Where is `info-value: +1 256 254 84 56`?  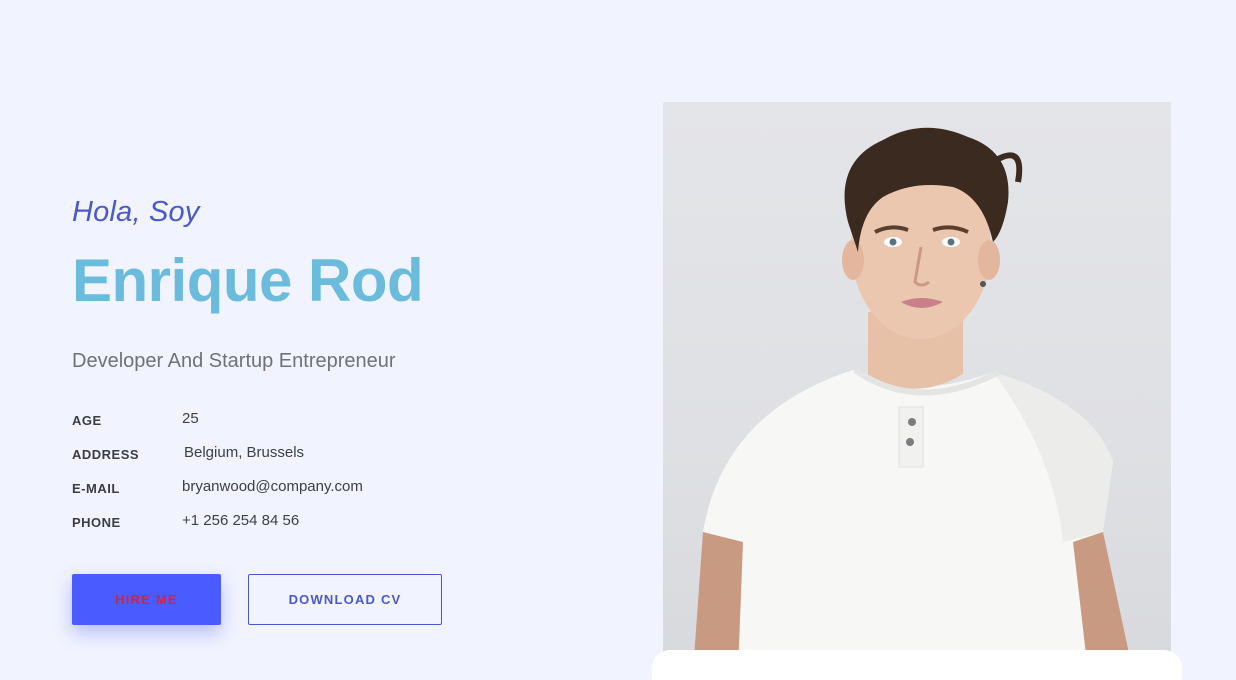 info-value: +1 256 254 84 56 is located at coordinates (241, 520).